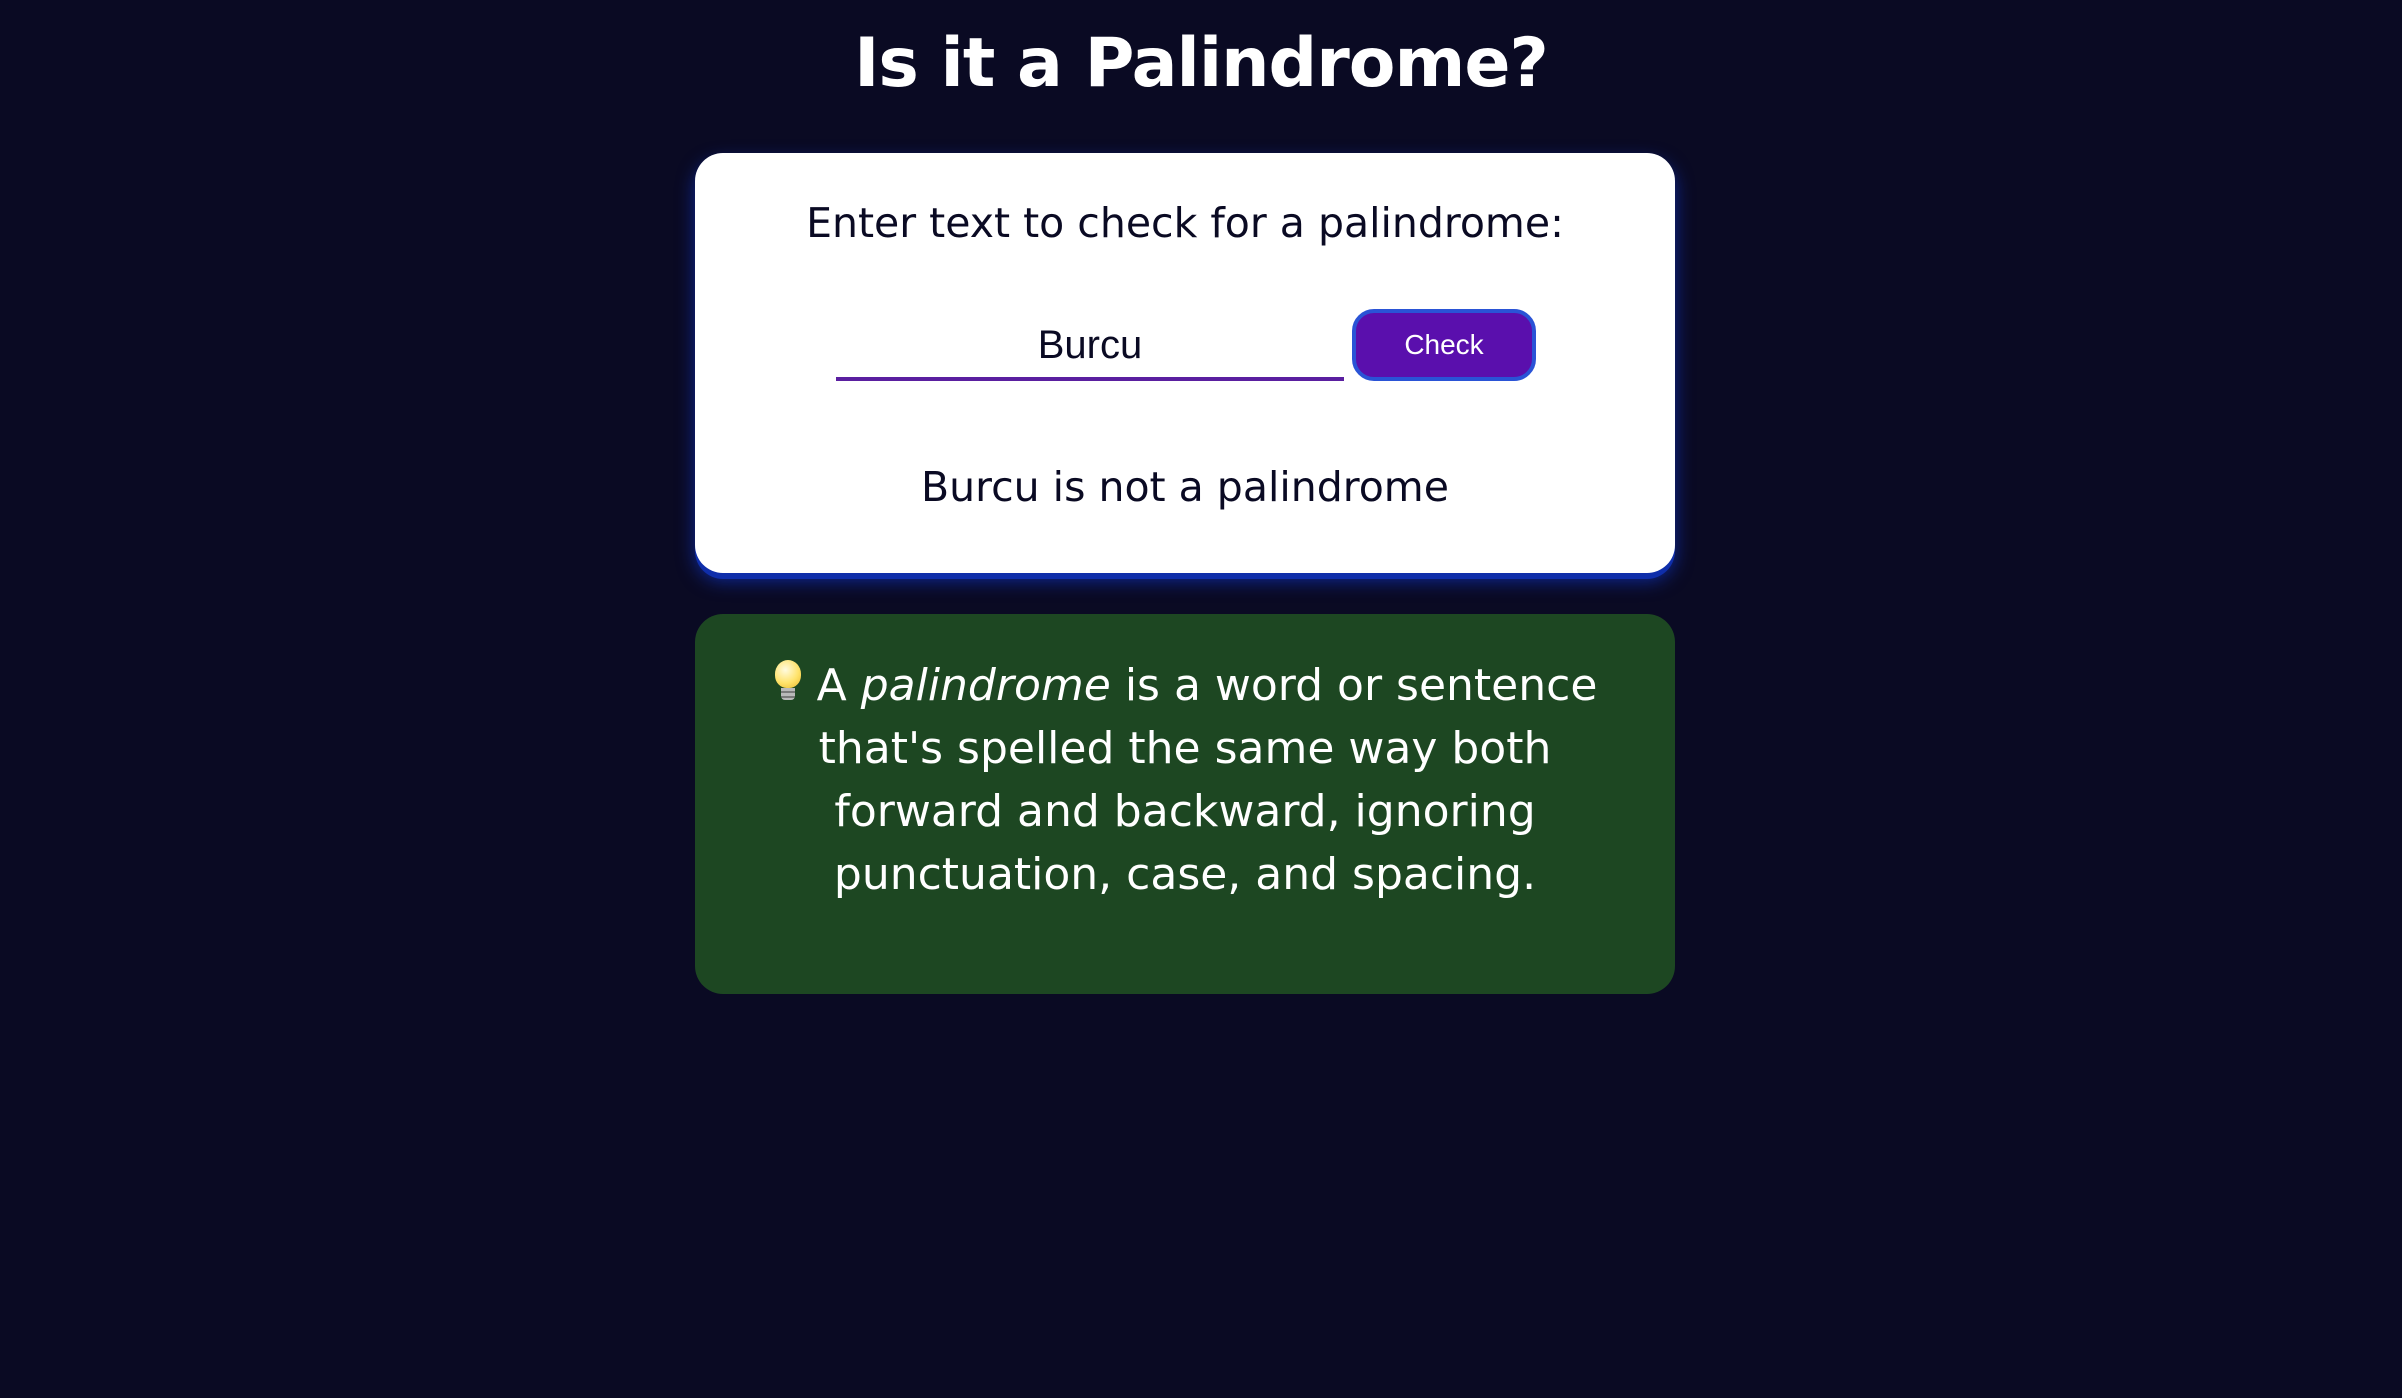 The width and height of the screenshot is (2402, 1398). What do you see at coordinates (1090, 347) in the screenshot?
I see `text-input` at bounding box center [1090, 347].